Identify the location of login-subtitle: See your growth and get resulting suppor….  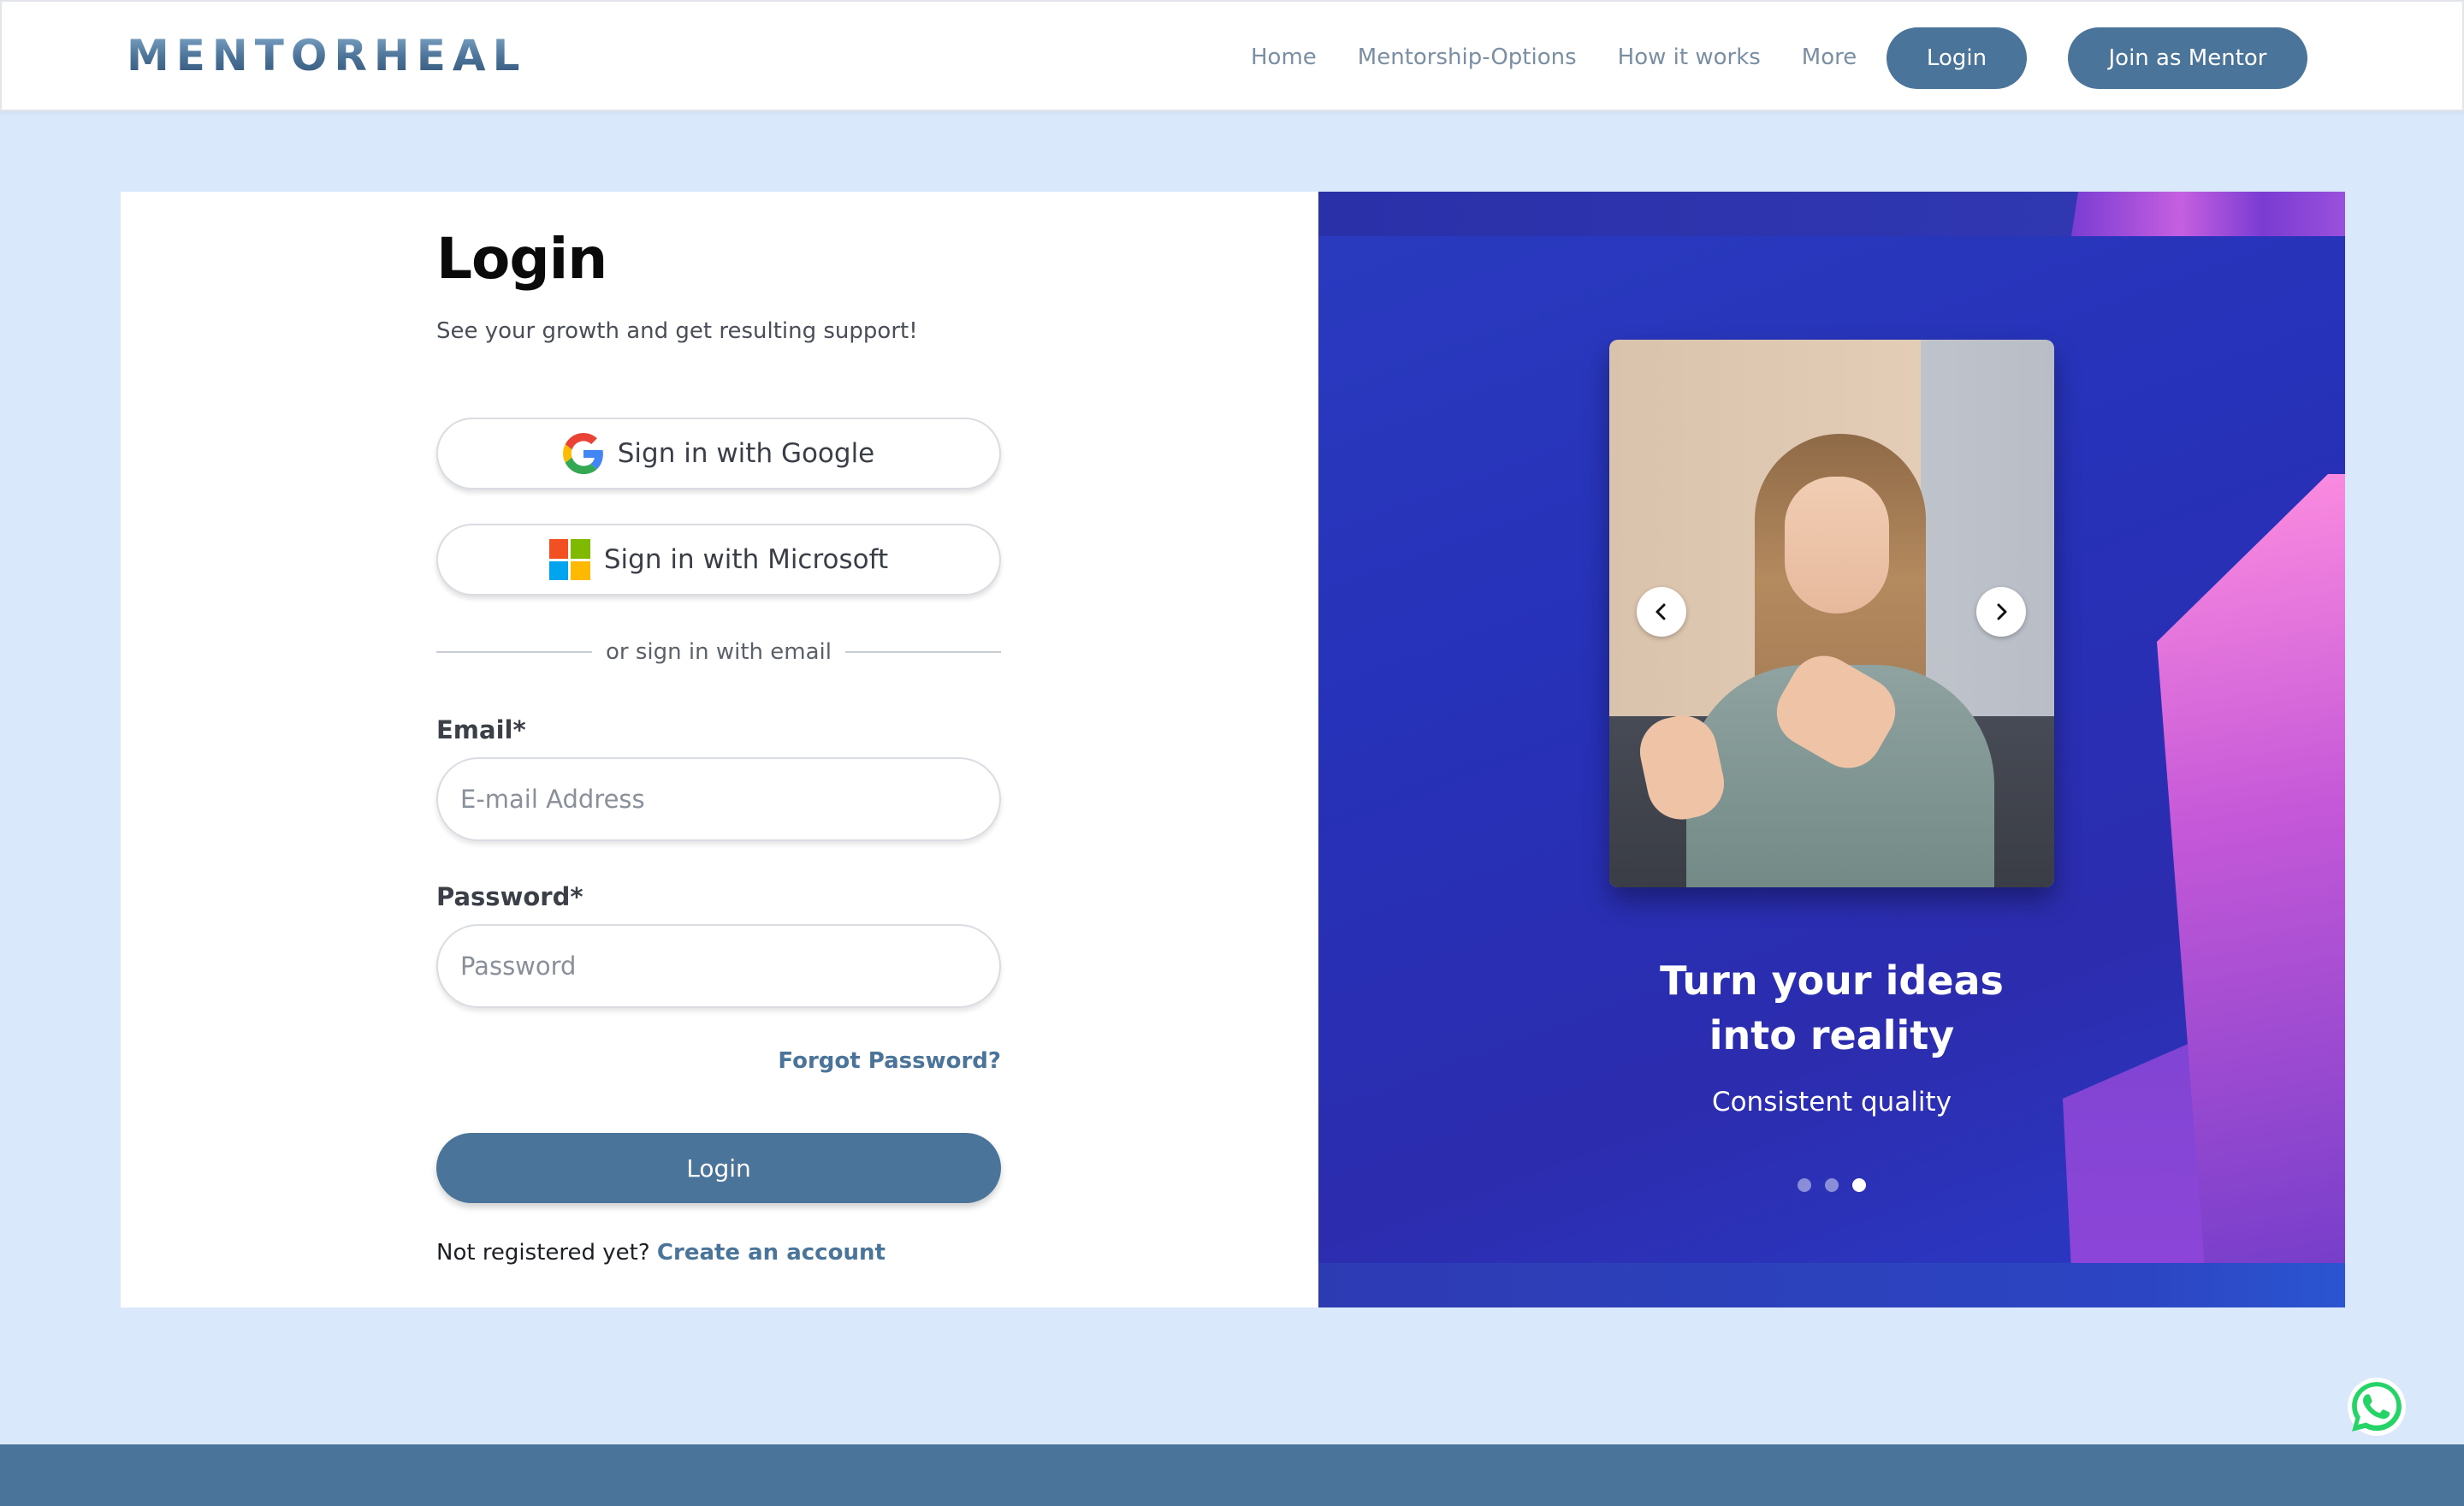
(677, 331).